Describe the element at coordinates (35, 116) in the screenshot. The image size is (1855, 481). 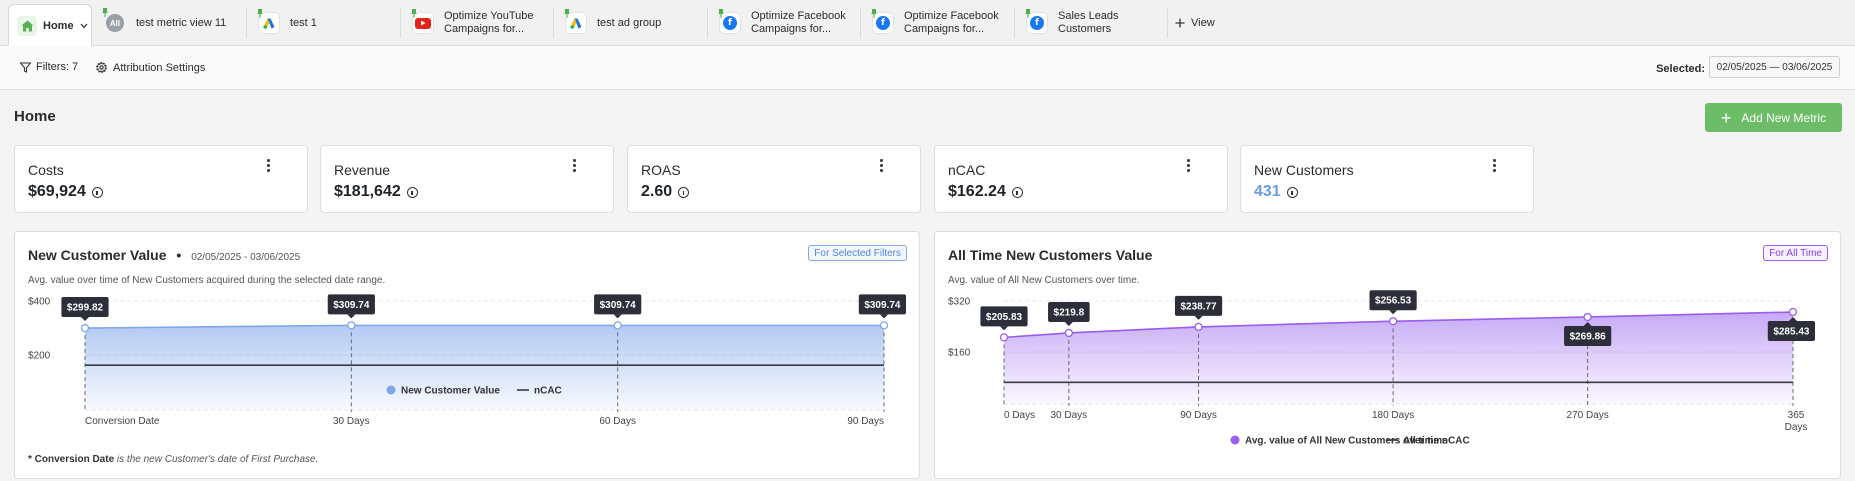
I see `page-title: Home` at that location.